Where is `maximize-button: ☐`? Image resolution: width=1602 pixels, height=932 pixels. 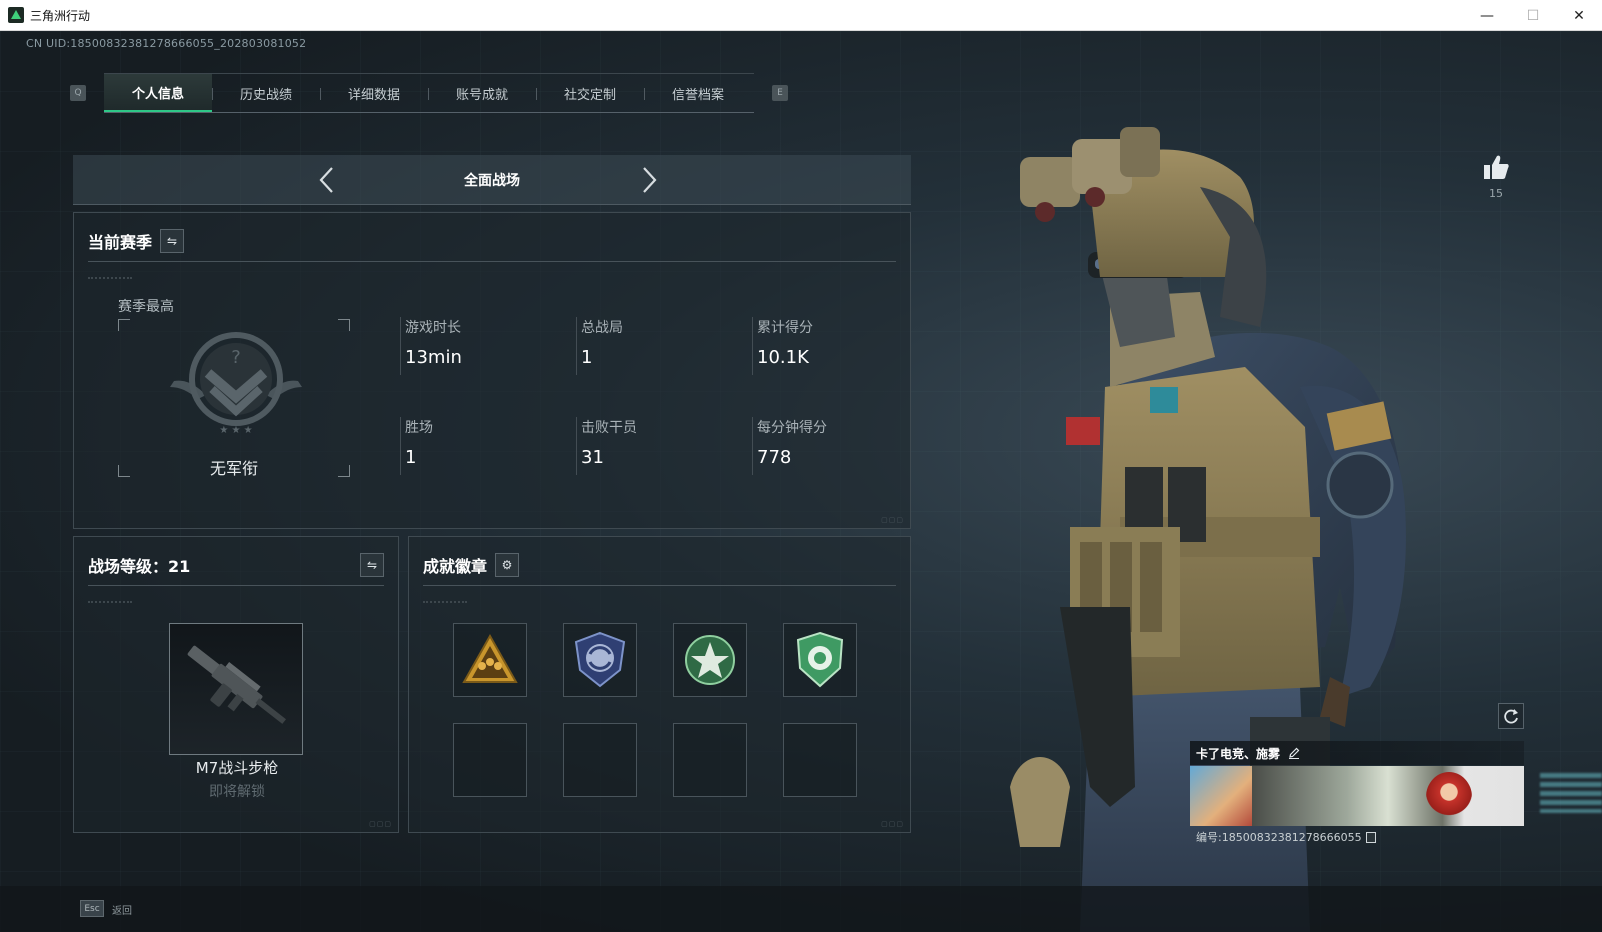
maximize-button: ☐ is located at coordinates (1533, 15).